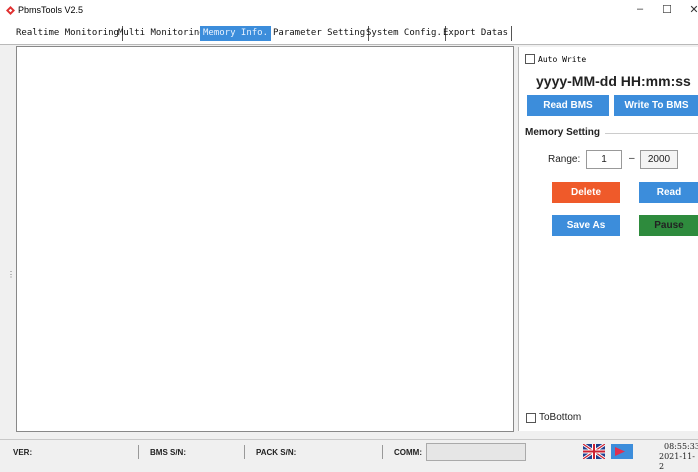 Image resolution: width=698 pixels, height=472 pixels. Describe the element at coordinates (11, 274) in the screenshot. I see `splitter-grip: ⋮` at that location.